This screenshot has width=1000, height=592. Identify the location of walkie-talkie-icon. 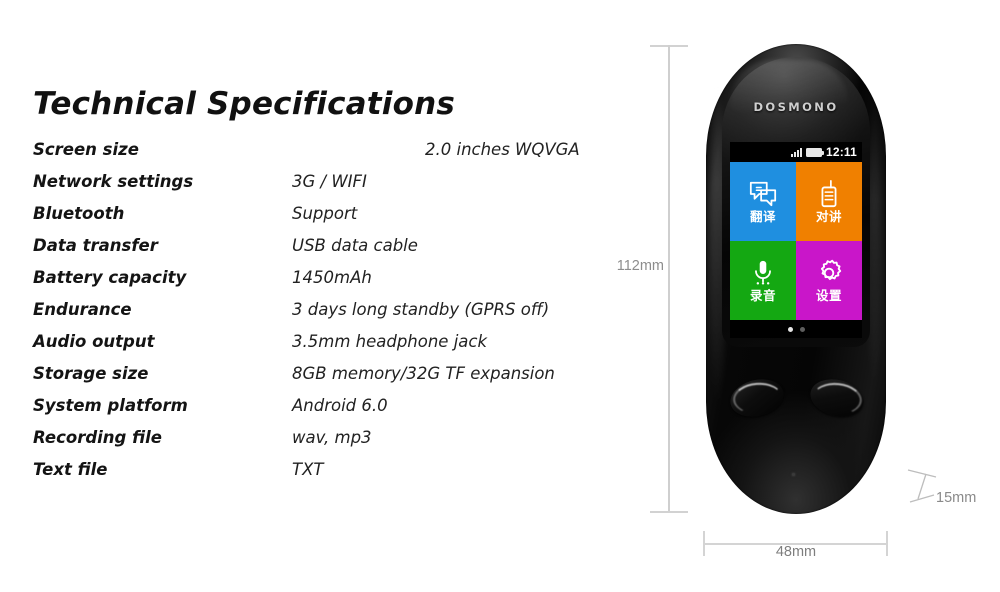
(829, 194).